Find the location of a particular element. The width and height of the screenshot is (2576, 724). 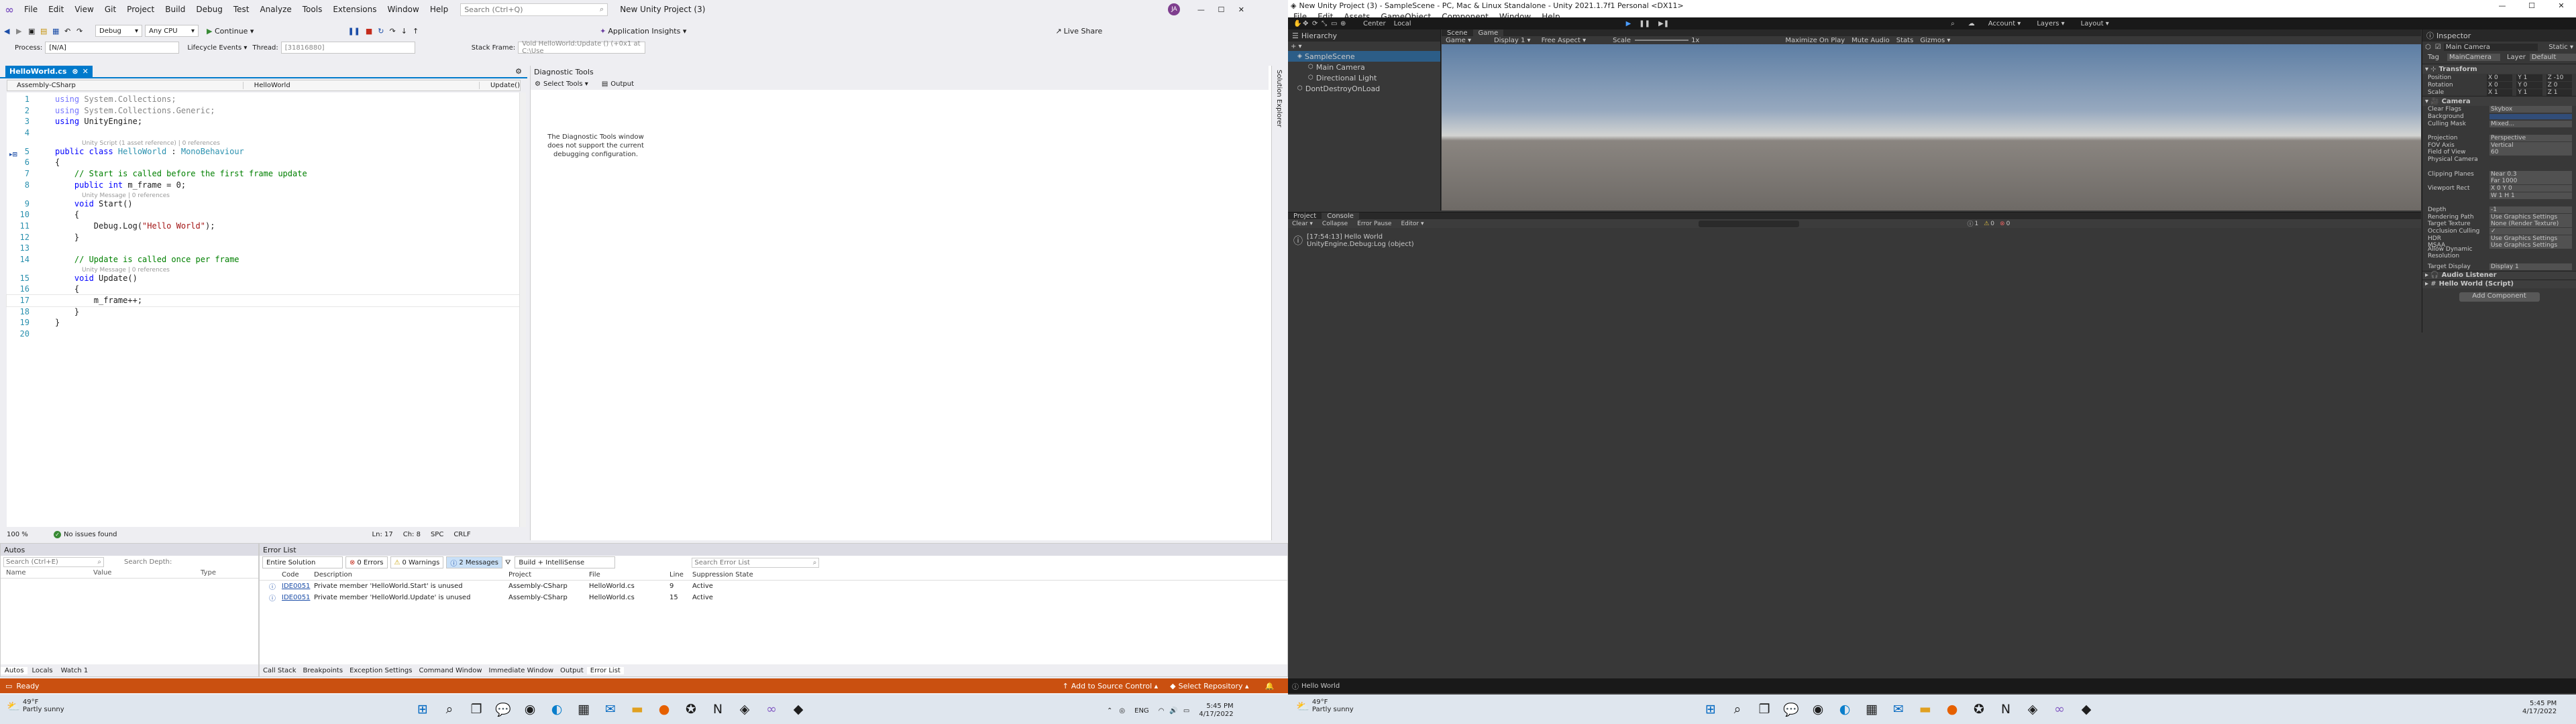

transform-field: X 0 is located at coordinates (2499, 77).